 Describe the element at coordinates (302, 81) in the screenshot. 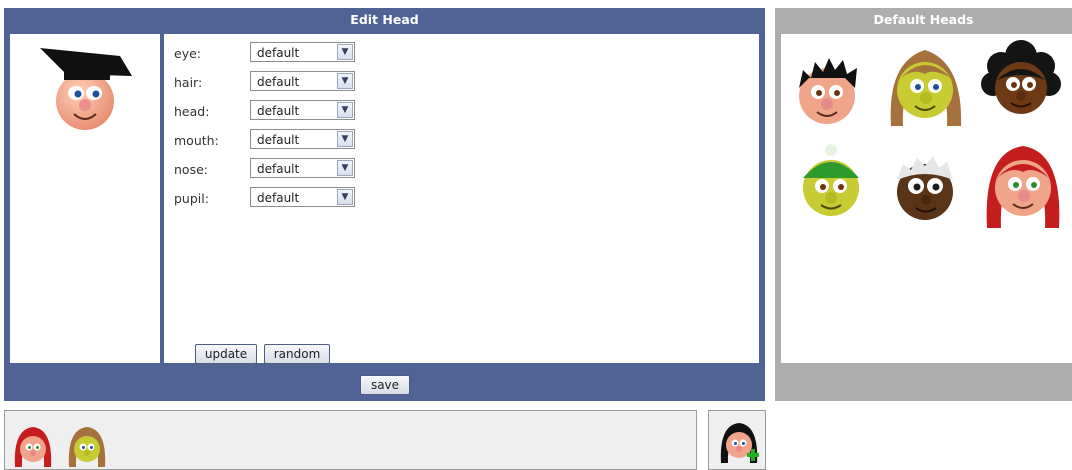

I see `hair-select: default ▼` at that location.